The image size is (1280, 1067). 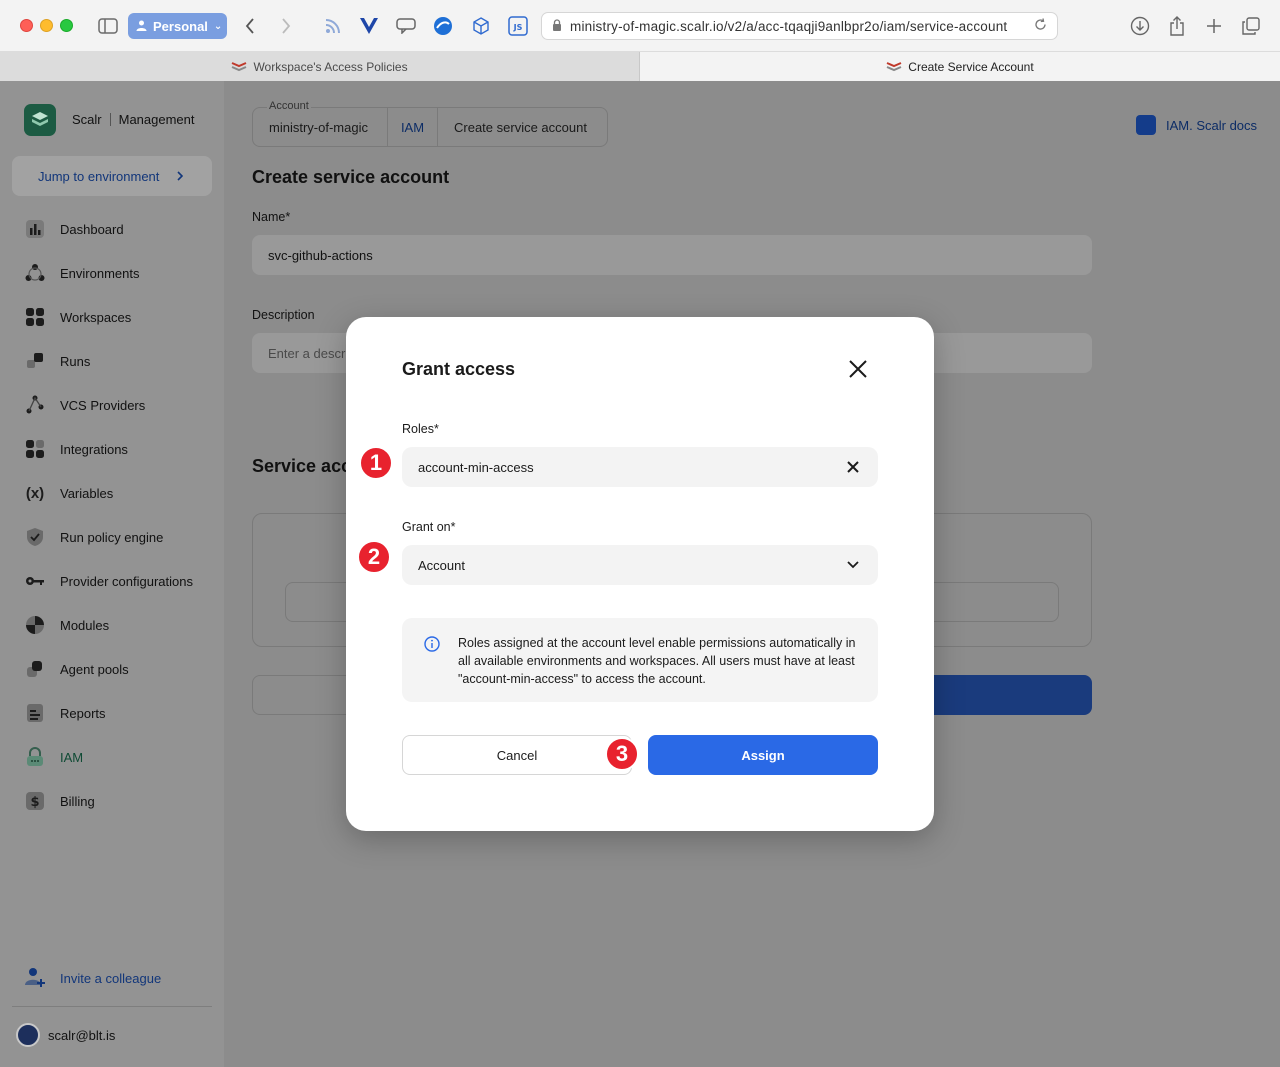 I want to click on lock-icon, so click(x=557, y=26).